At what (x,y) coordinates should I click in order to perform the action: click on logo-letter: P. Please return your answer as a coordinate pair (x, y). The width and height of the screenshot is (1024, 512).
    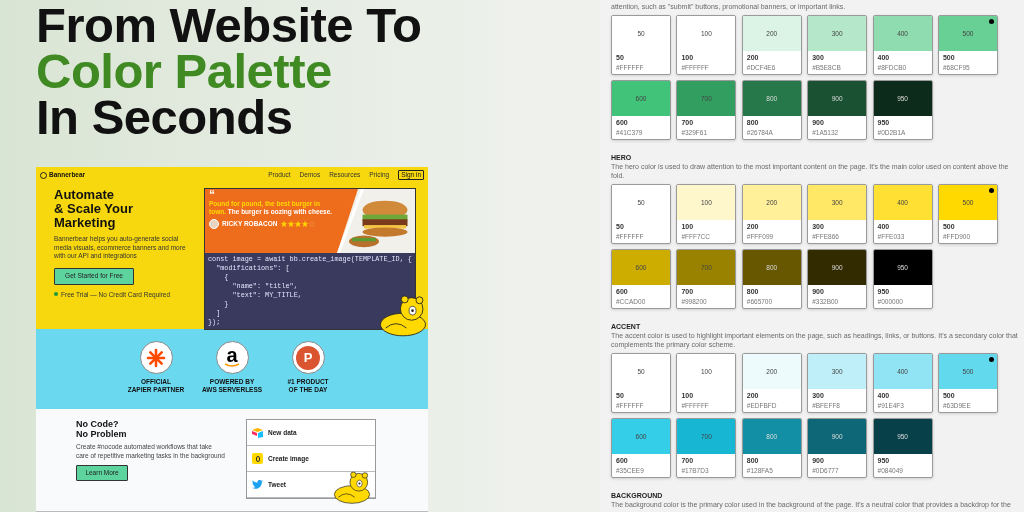
    Looking at the image, I should click on (308, 357).